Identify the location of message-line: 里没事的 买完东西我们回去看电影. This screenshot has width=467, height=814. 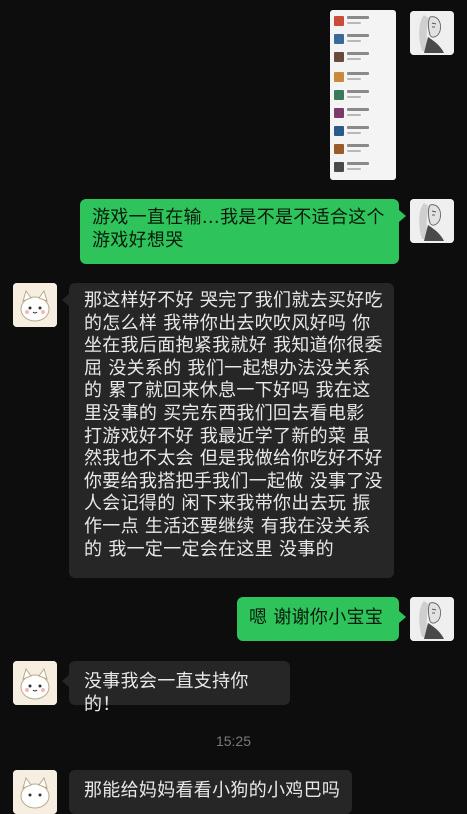
(224, 413).